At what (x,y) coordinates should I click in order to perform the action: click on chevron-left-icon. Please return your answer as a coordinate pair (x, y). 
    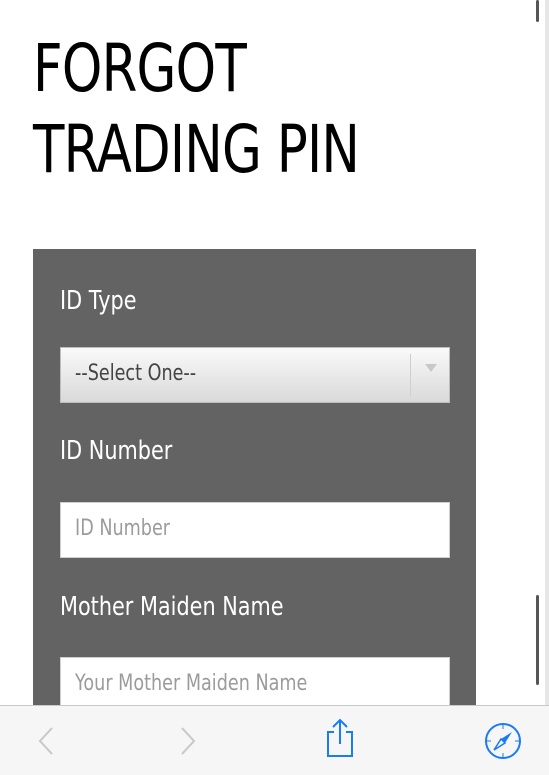
    Looking at the image, I should click on (45, 741).